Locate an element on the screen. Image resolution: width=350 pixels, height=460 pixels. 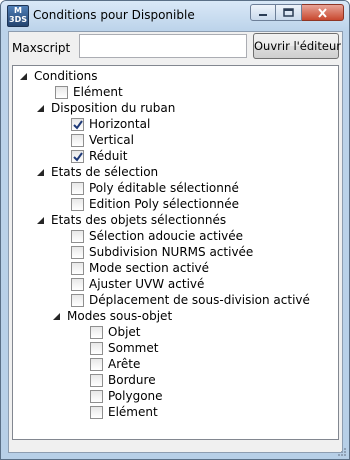
tree-node-soft-selection: Sélection adoucie activée is located at coordinates (157, 236).